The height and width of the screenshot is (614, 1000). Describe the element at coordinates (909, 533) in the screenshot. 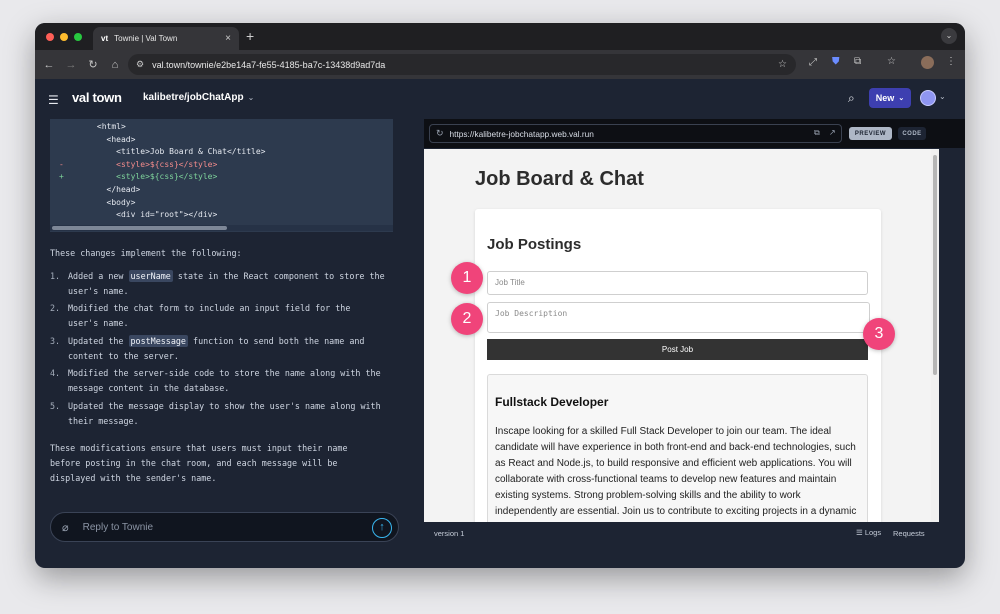

I see `requests-button: Requests` at that location.